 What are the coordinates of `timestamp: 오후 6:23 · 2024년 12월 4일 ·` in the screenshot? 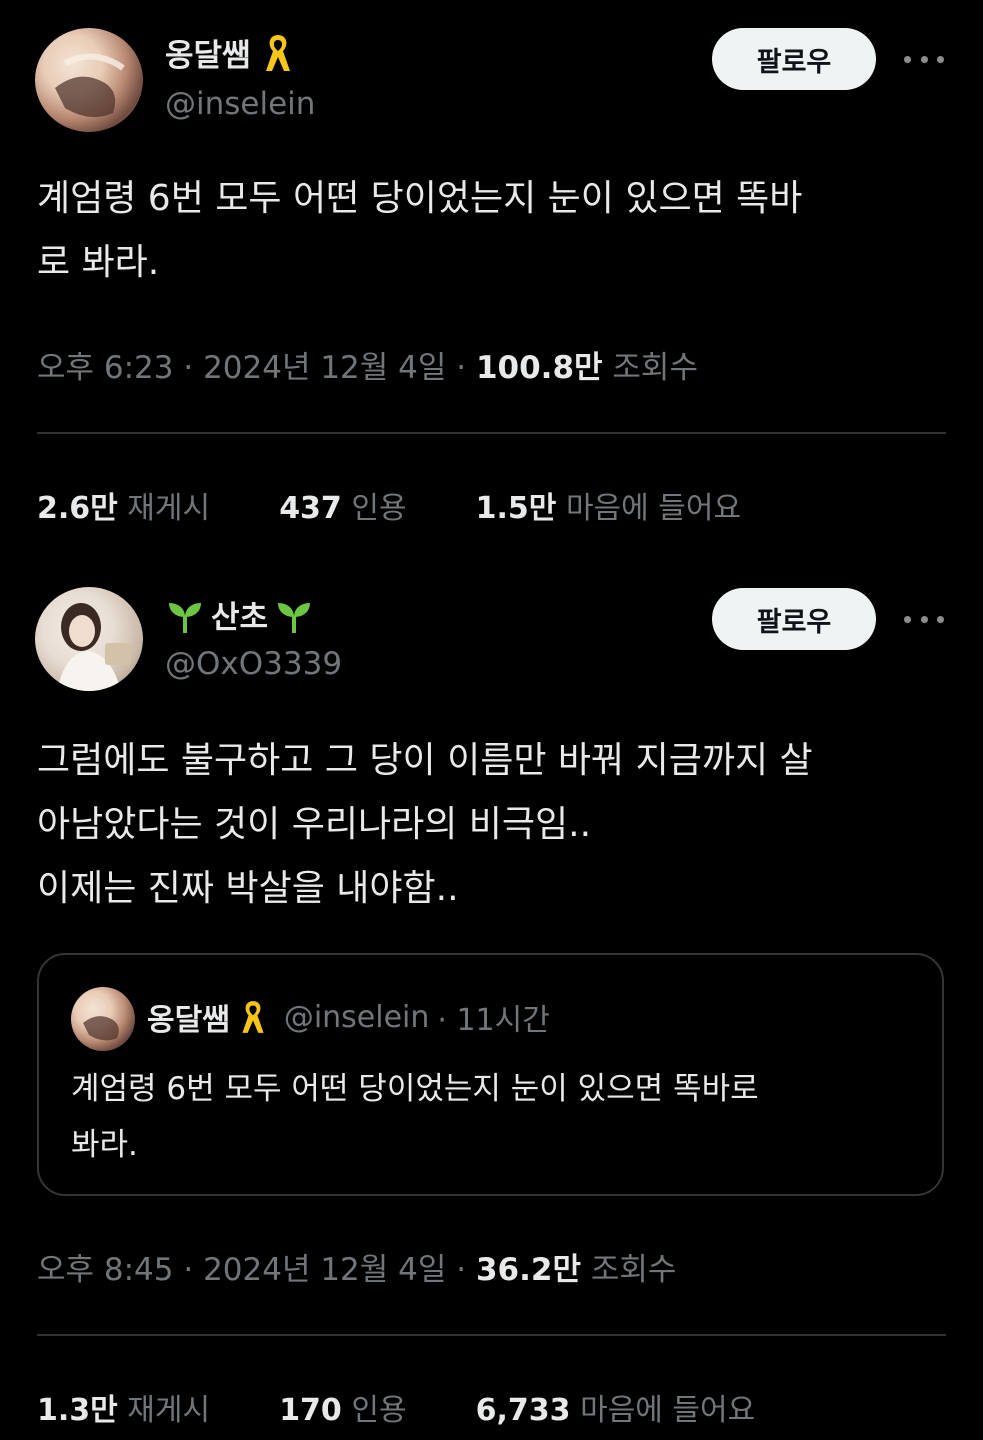 It's located at (256, 368).